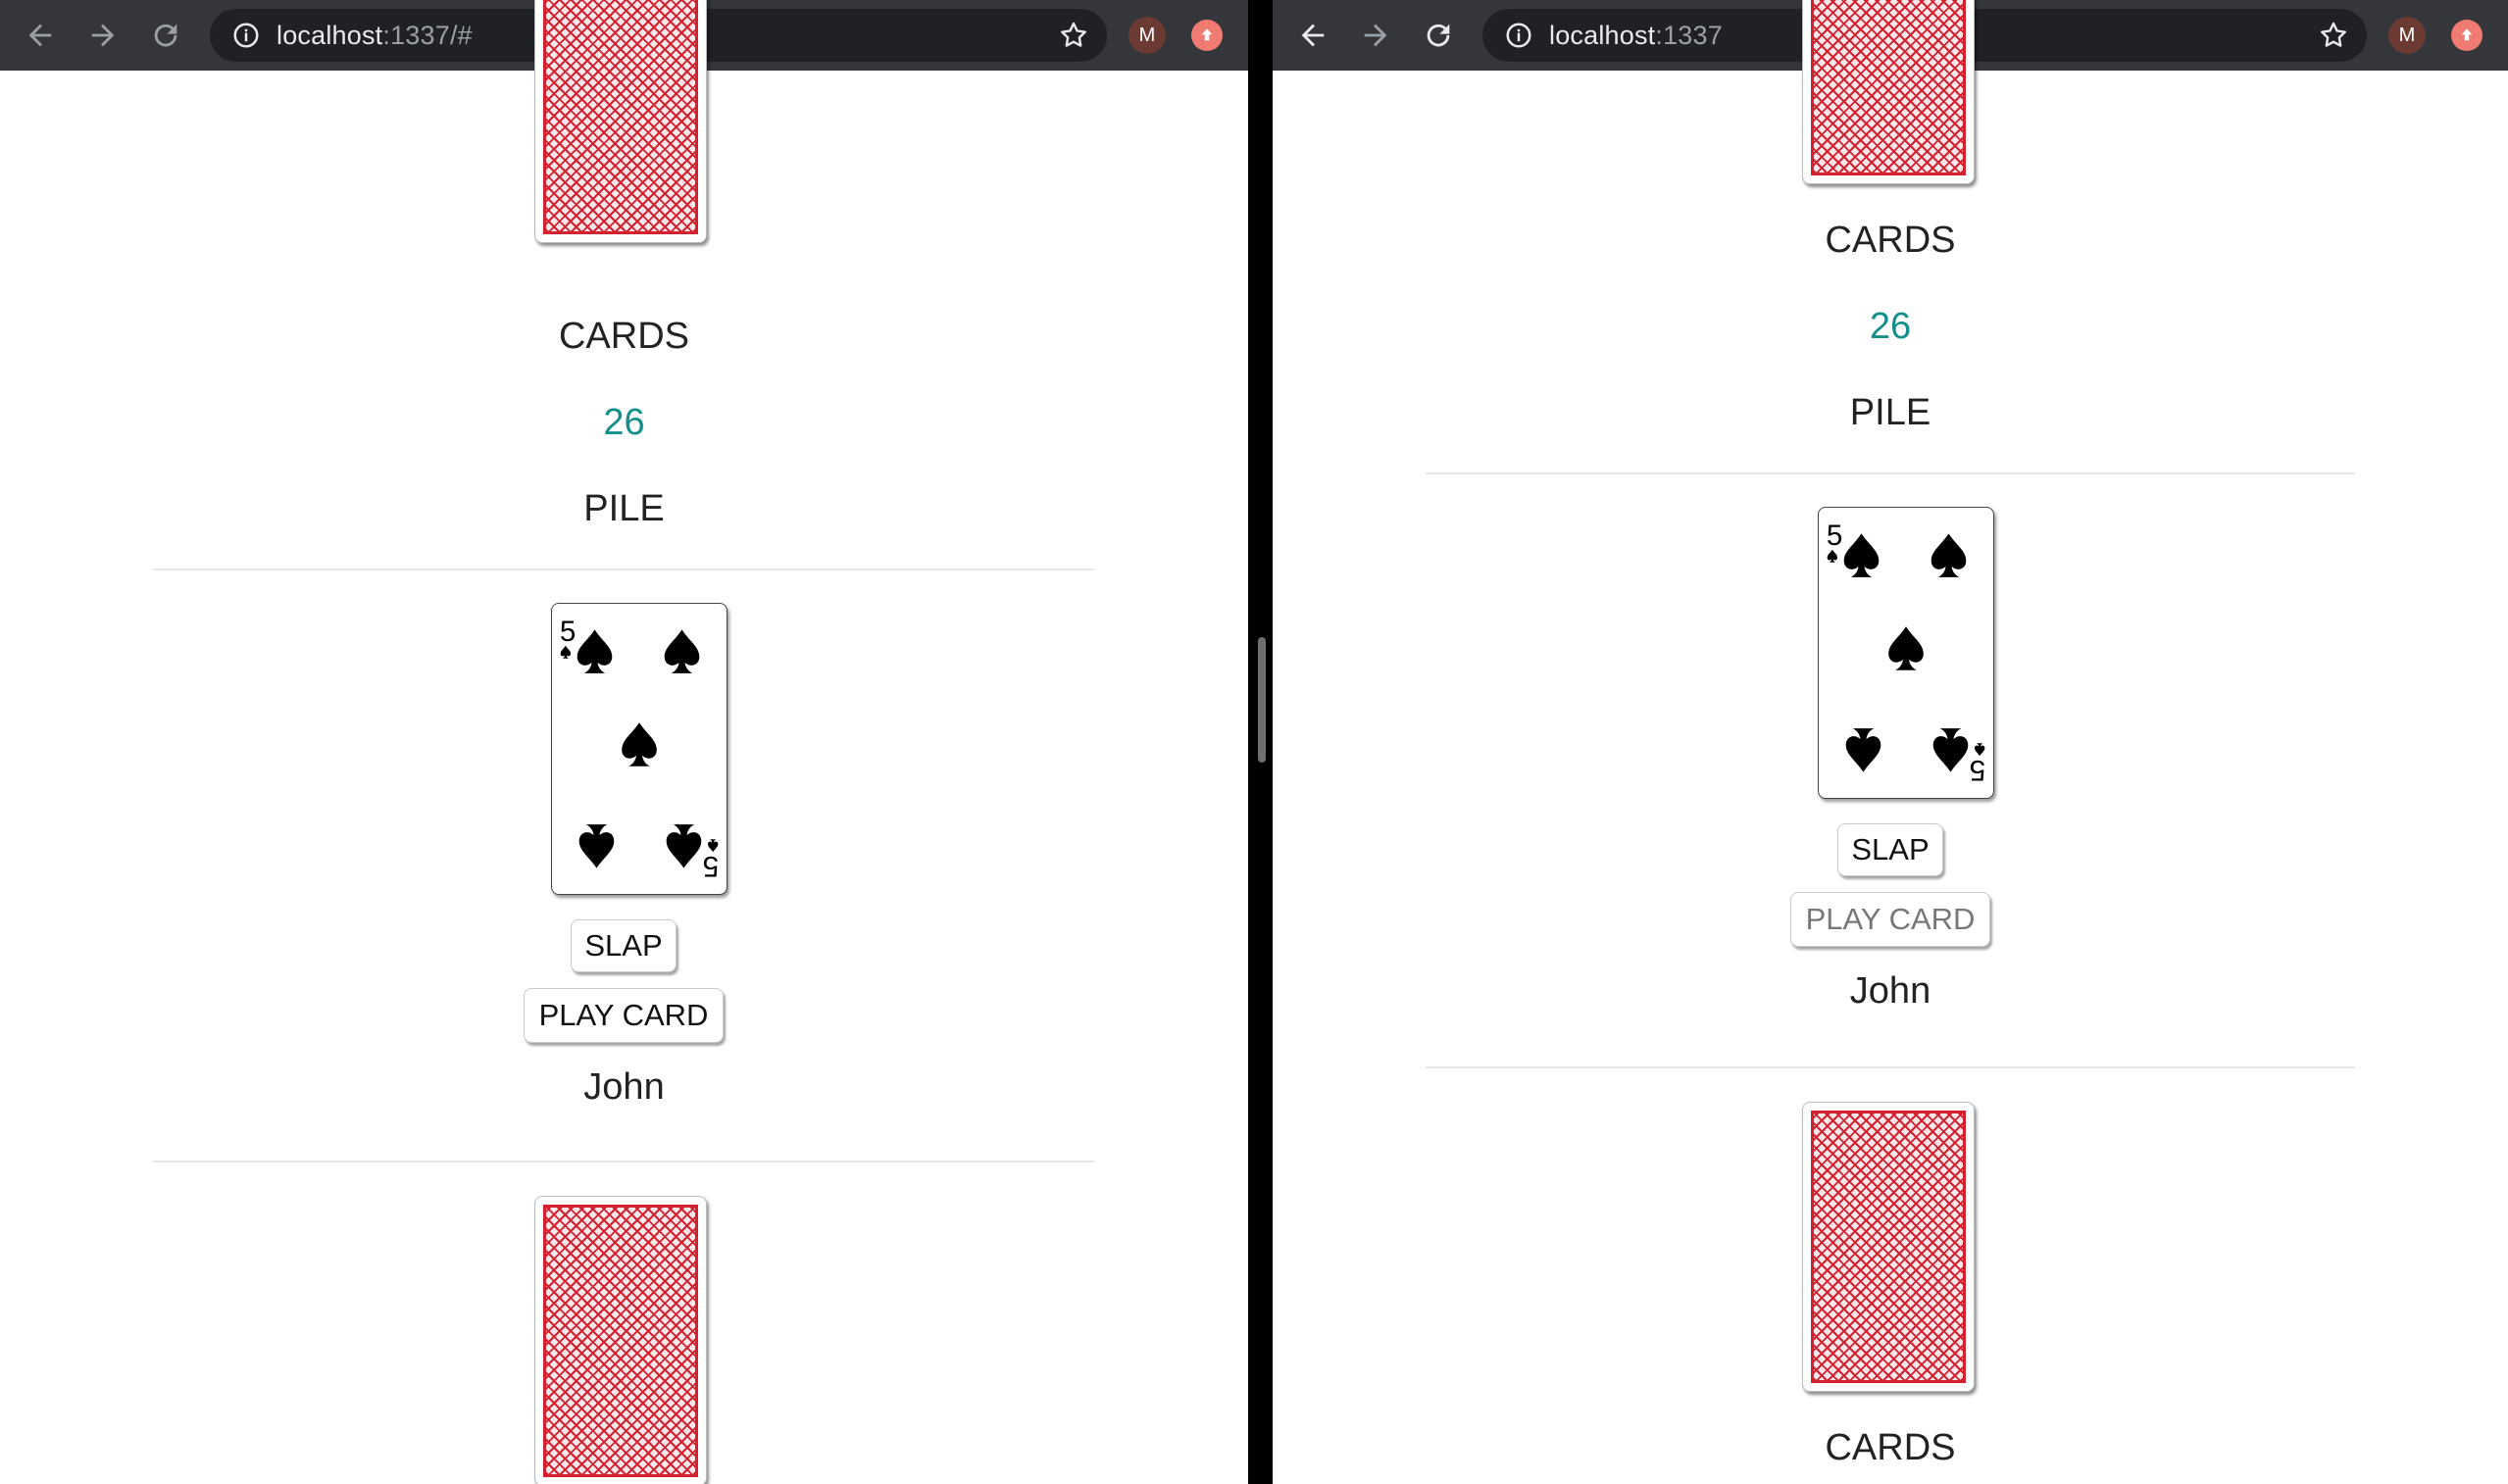  What do you see at coordinates (1262, 700) in the screenshot?
I see `window-split-handle` at bounding box center [1262, 700].